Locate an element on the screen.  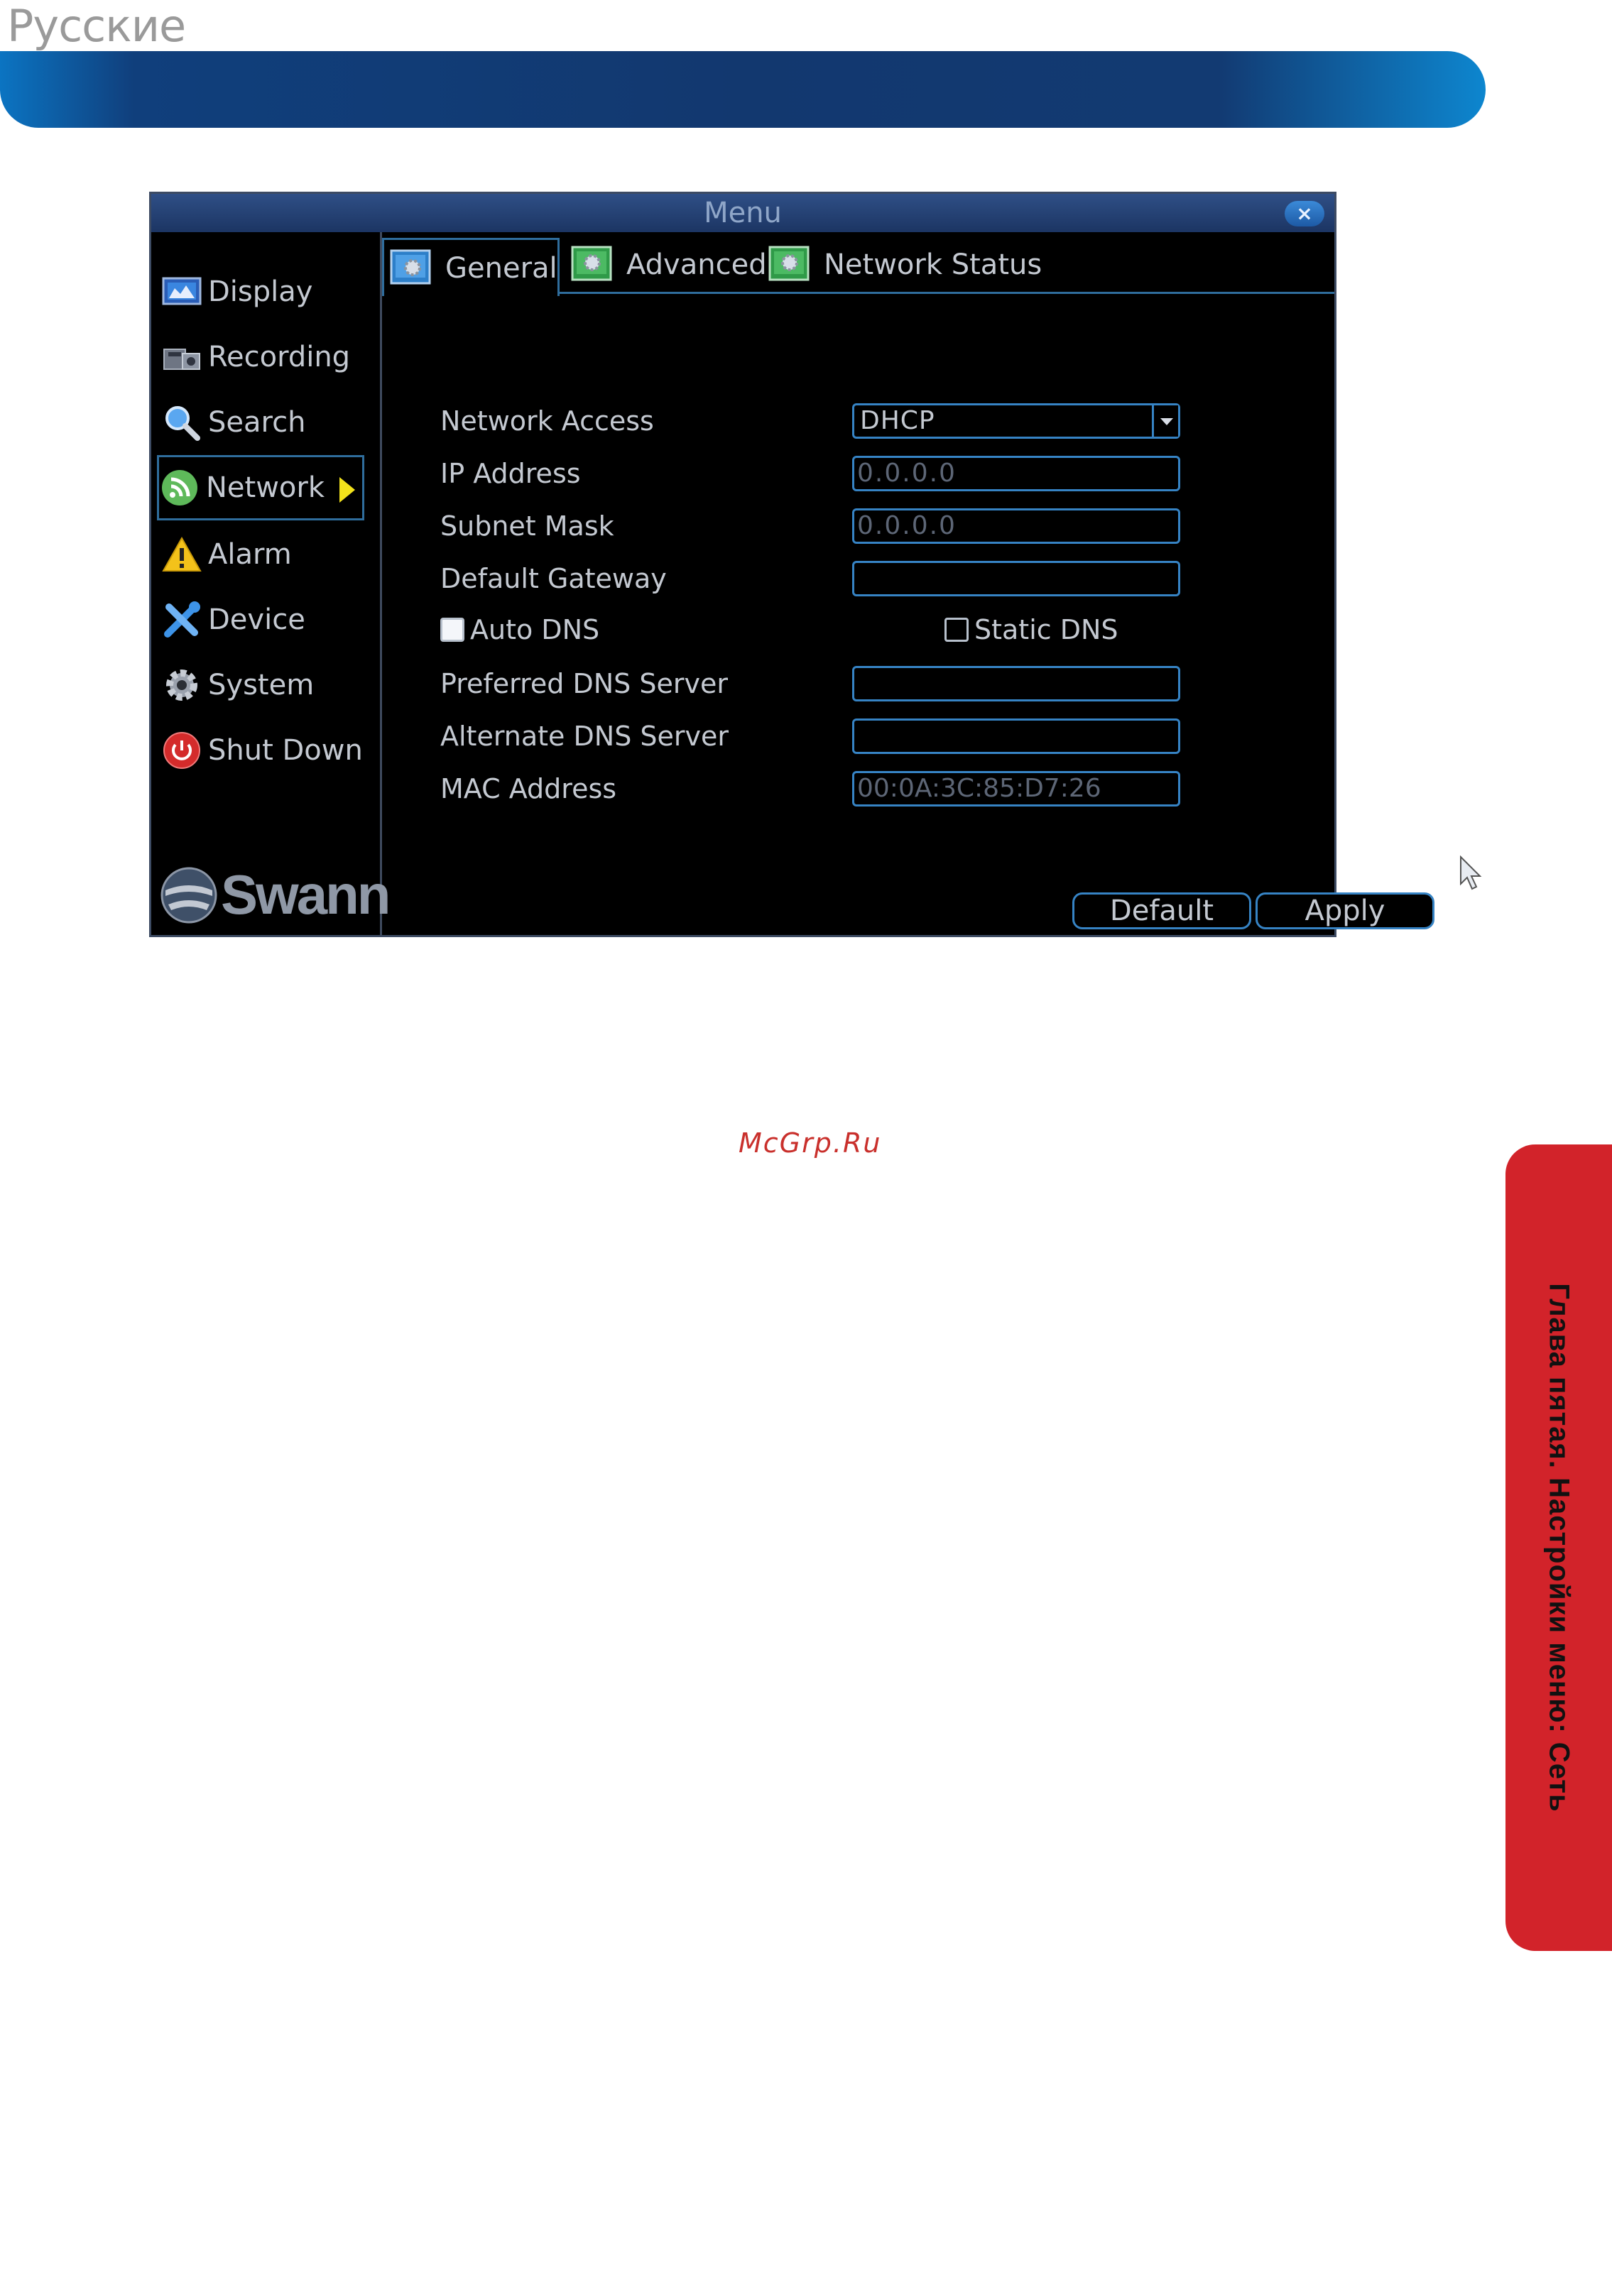
device-icon is located at coordinates (181, 619).